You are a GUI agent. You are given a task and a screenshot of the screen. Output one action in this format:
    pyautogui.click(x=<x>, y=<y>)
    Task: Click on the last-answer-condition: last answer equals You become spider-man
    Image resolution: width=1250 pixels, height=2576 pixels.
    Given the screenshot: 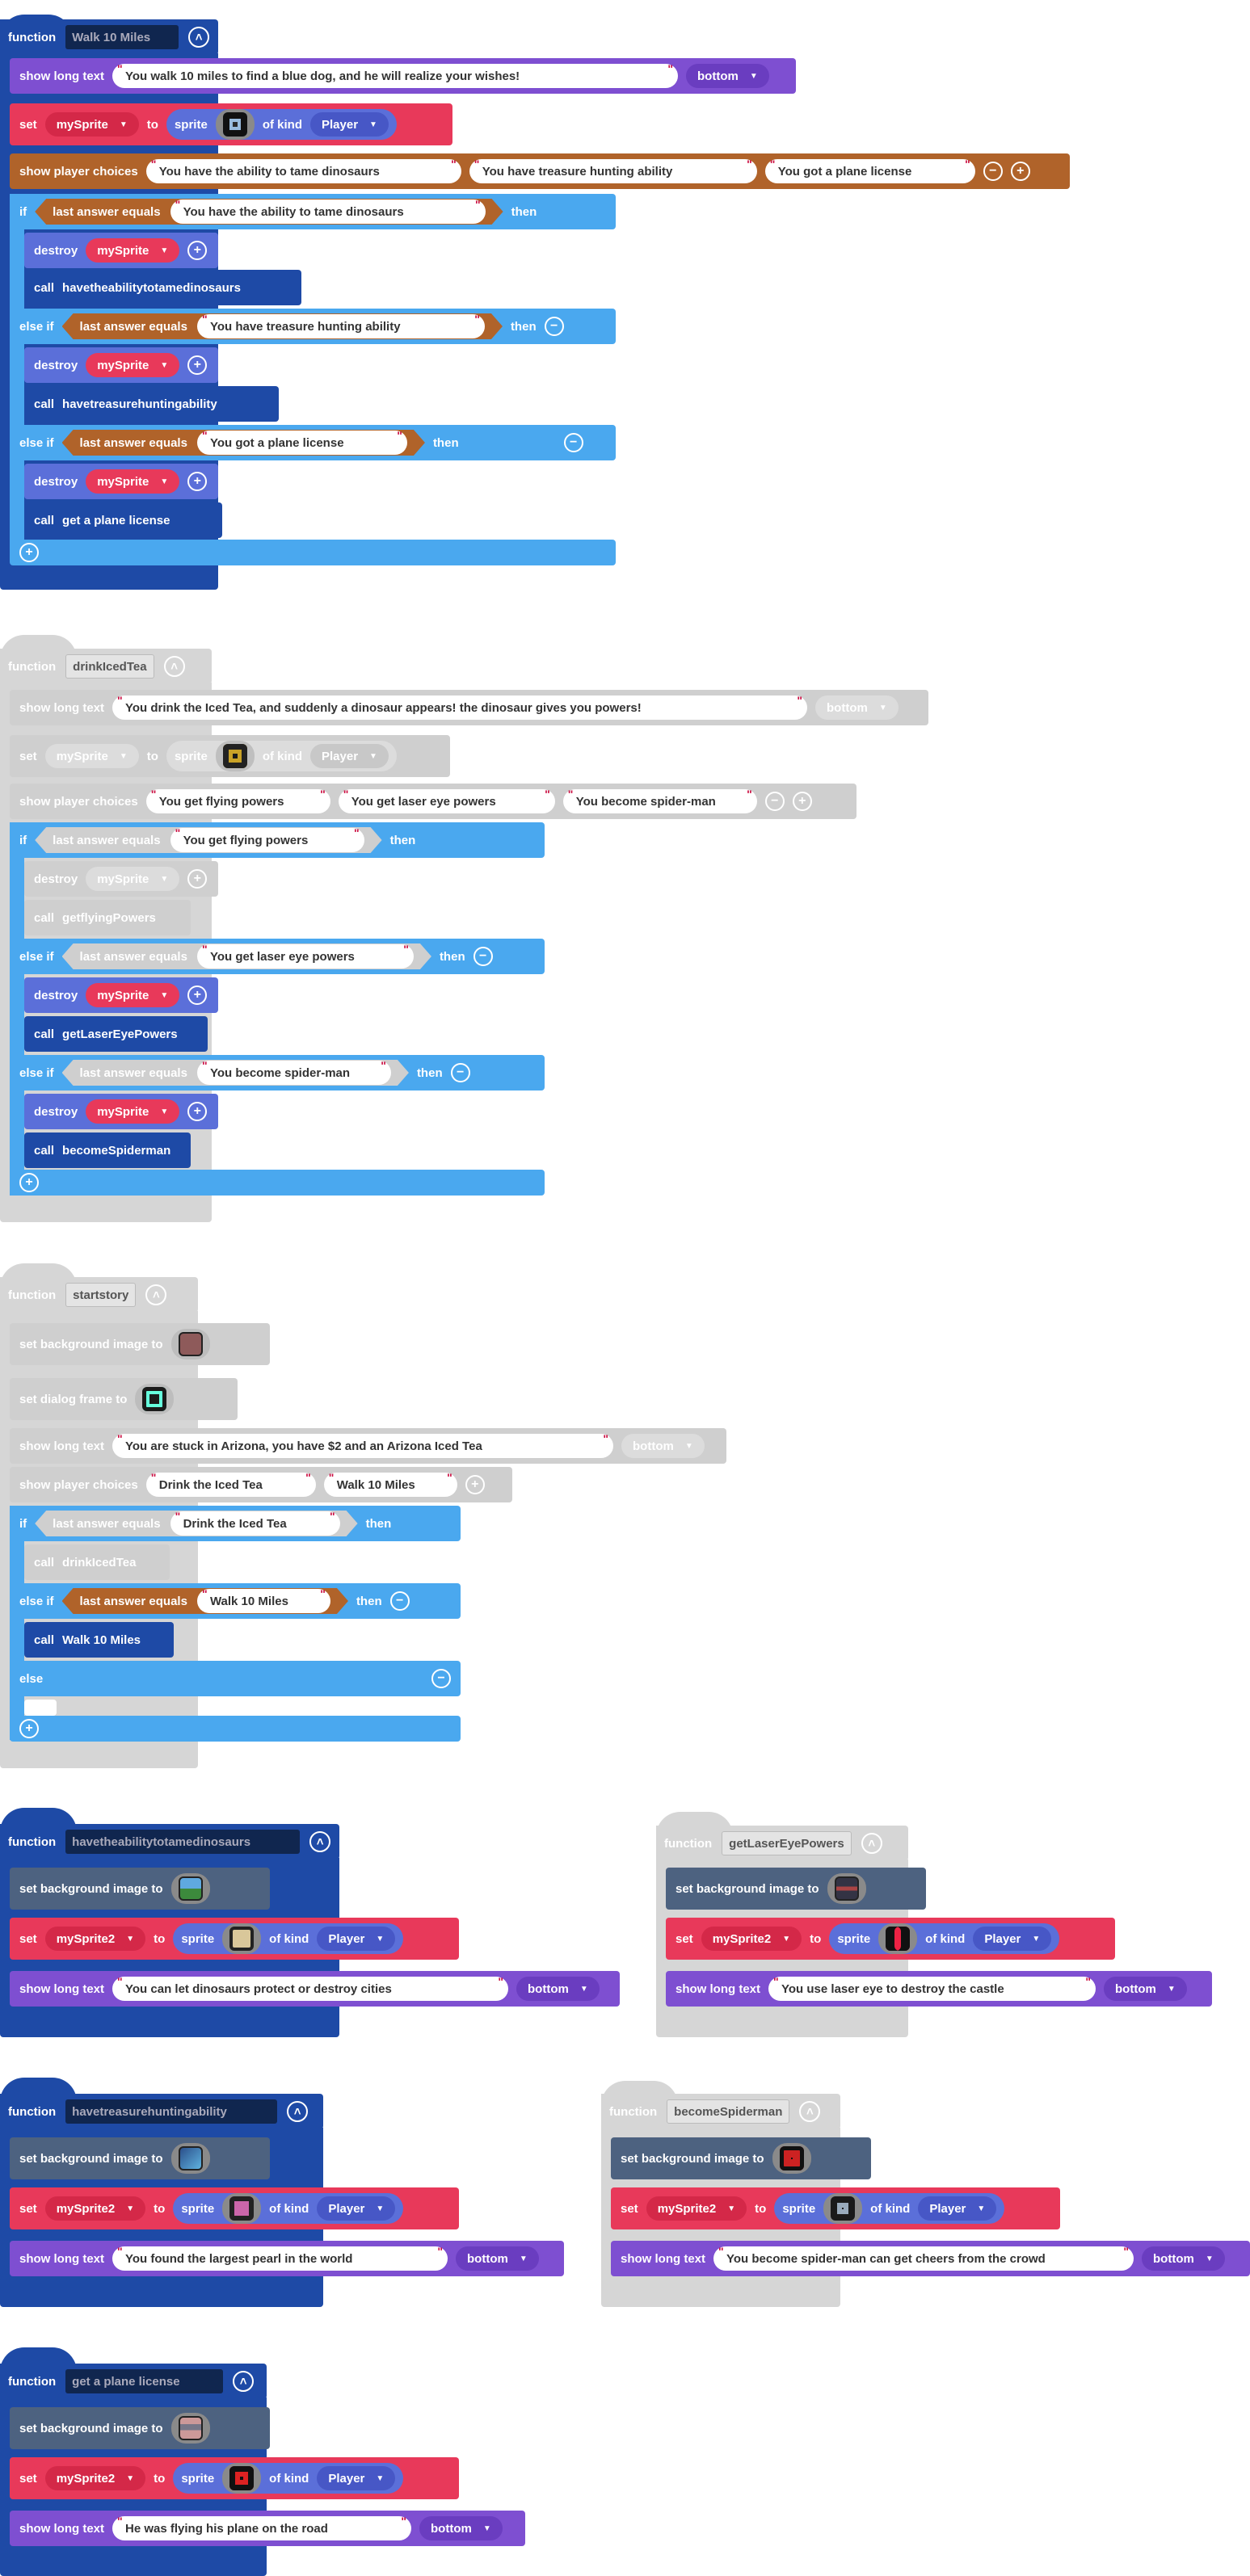 What is the action you would take?
    pyautogui.click(x=236, y=1073)
    